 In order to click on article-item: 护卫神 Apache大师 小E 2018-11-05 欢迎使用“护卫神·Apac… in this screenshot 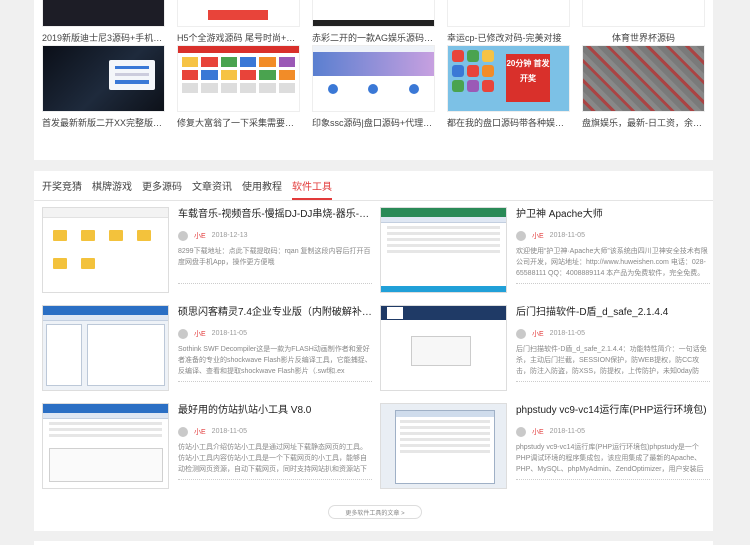, I will do `click(545, 251)`.